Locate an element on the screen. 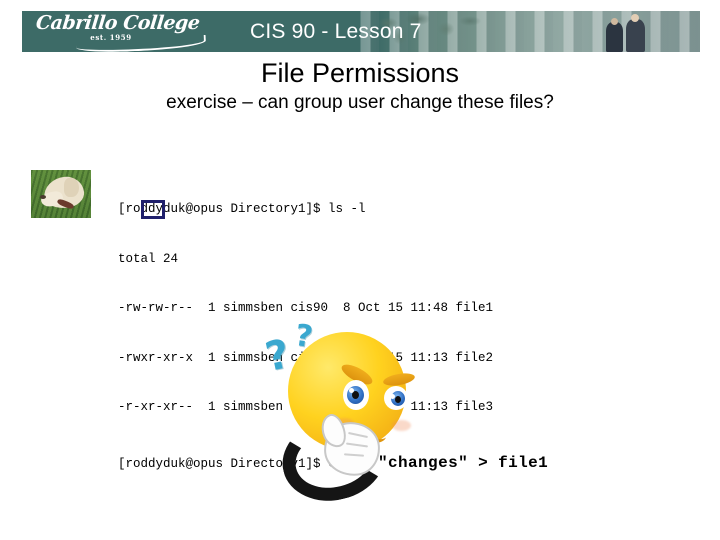  person-head-right is located at coordinates (635, 18).